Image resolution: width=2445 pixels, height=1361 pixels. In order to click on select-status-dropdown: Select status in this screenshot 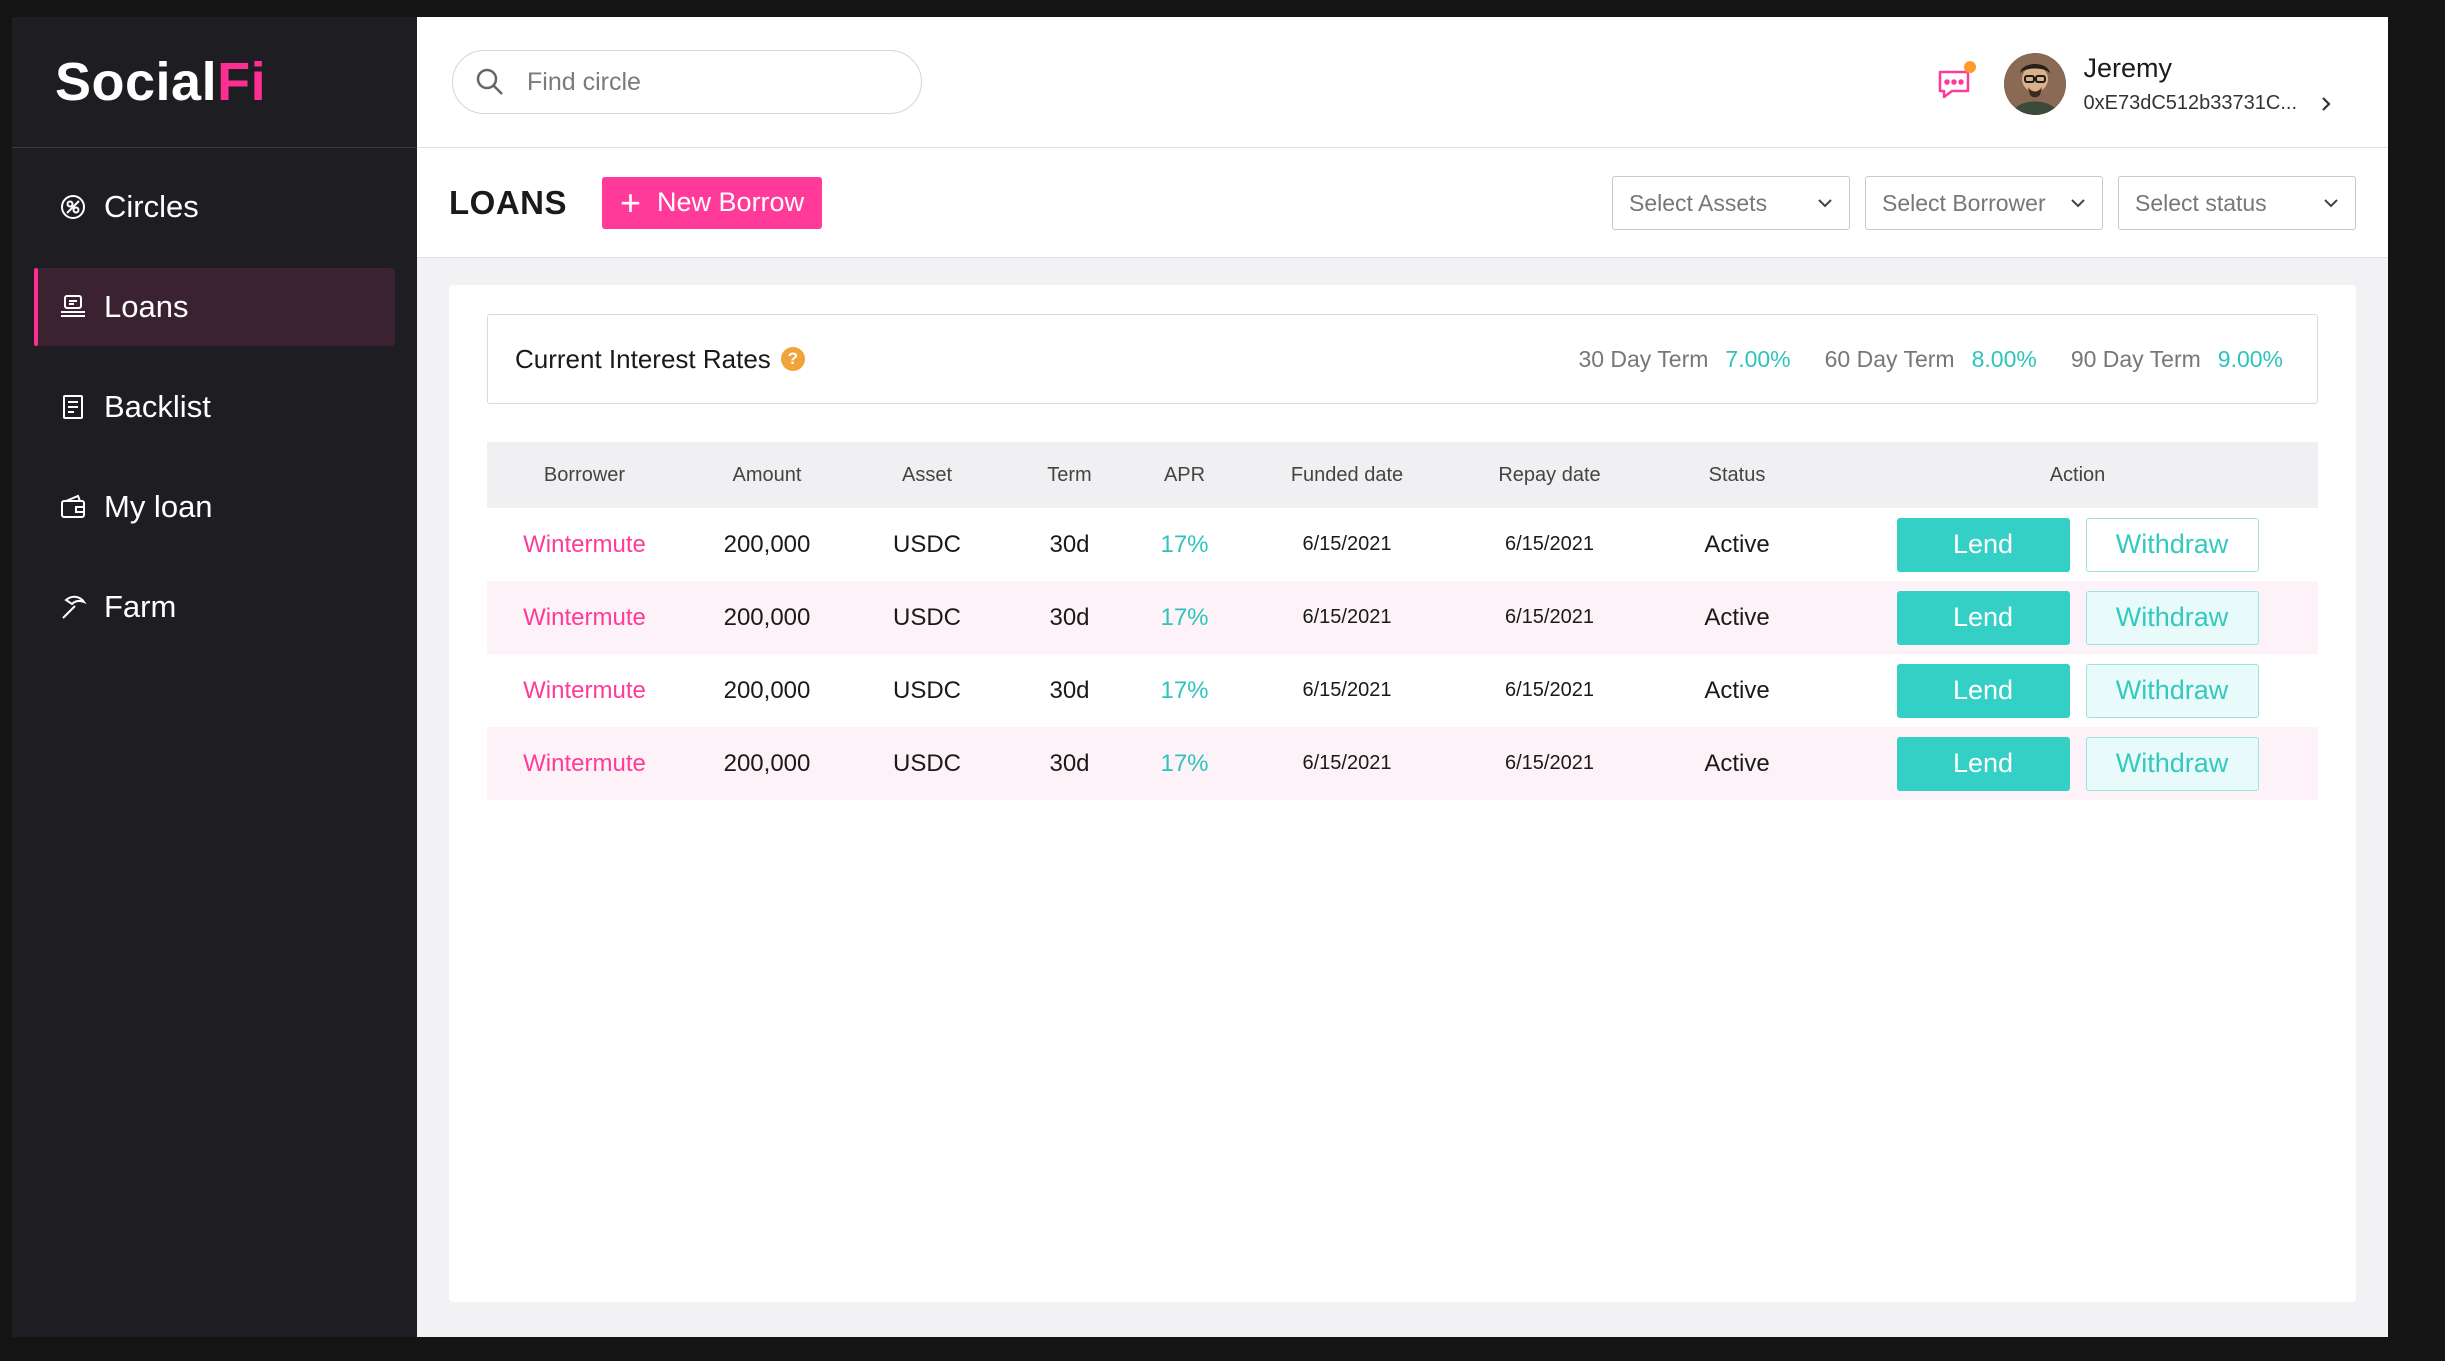, I will do `click(2237, 203)`.